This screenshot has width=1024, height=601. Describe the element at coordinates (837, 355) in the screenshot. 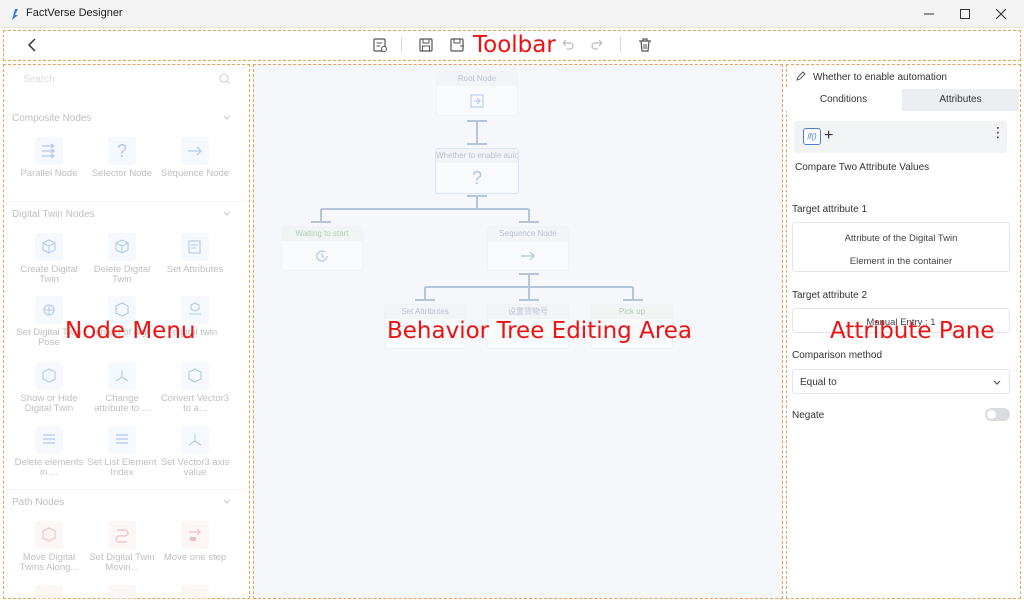

I see `comparison-method-label: Comparison method` at that location.